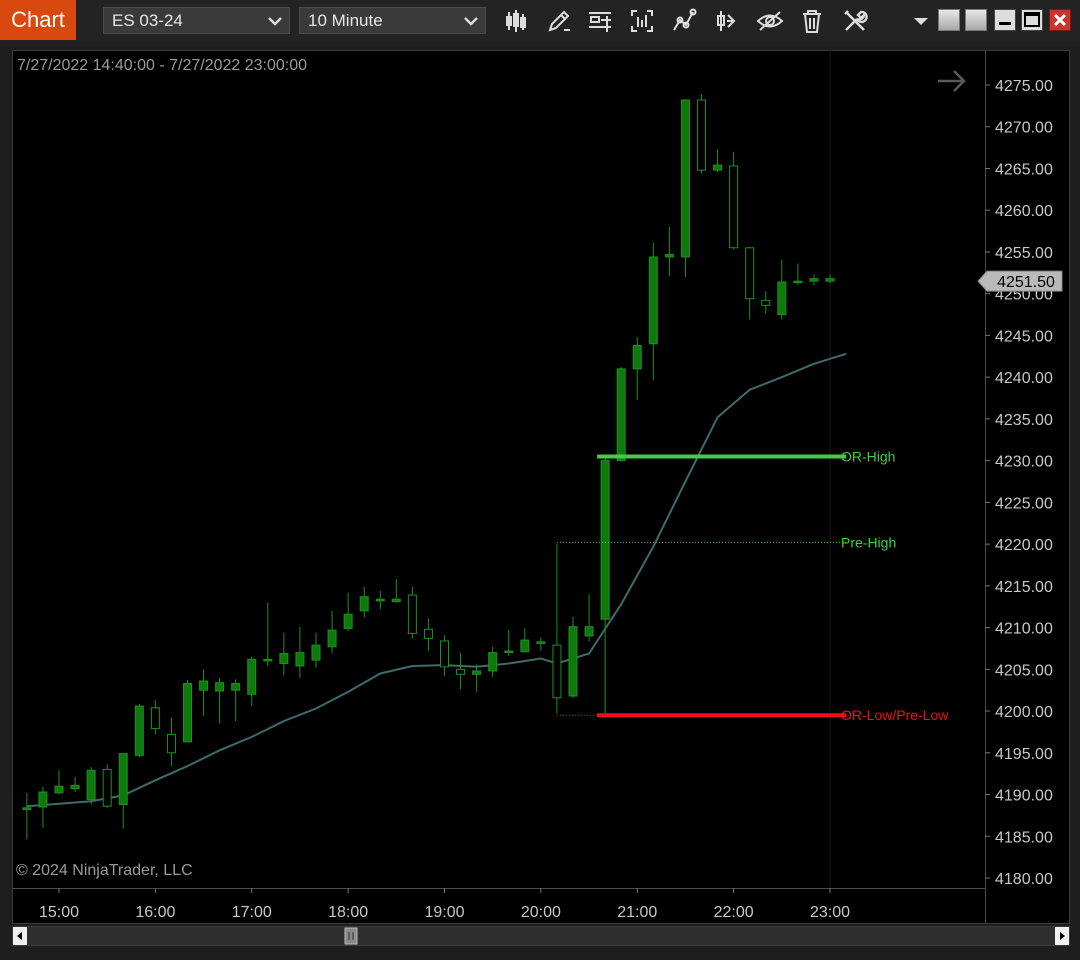 The height and width of the screenshot is (960, 1080). Describe the element at coordinates (637, 912) in the screenshot. I see `x-tick-label: 21:00` at that location.